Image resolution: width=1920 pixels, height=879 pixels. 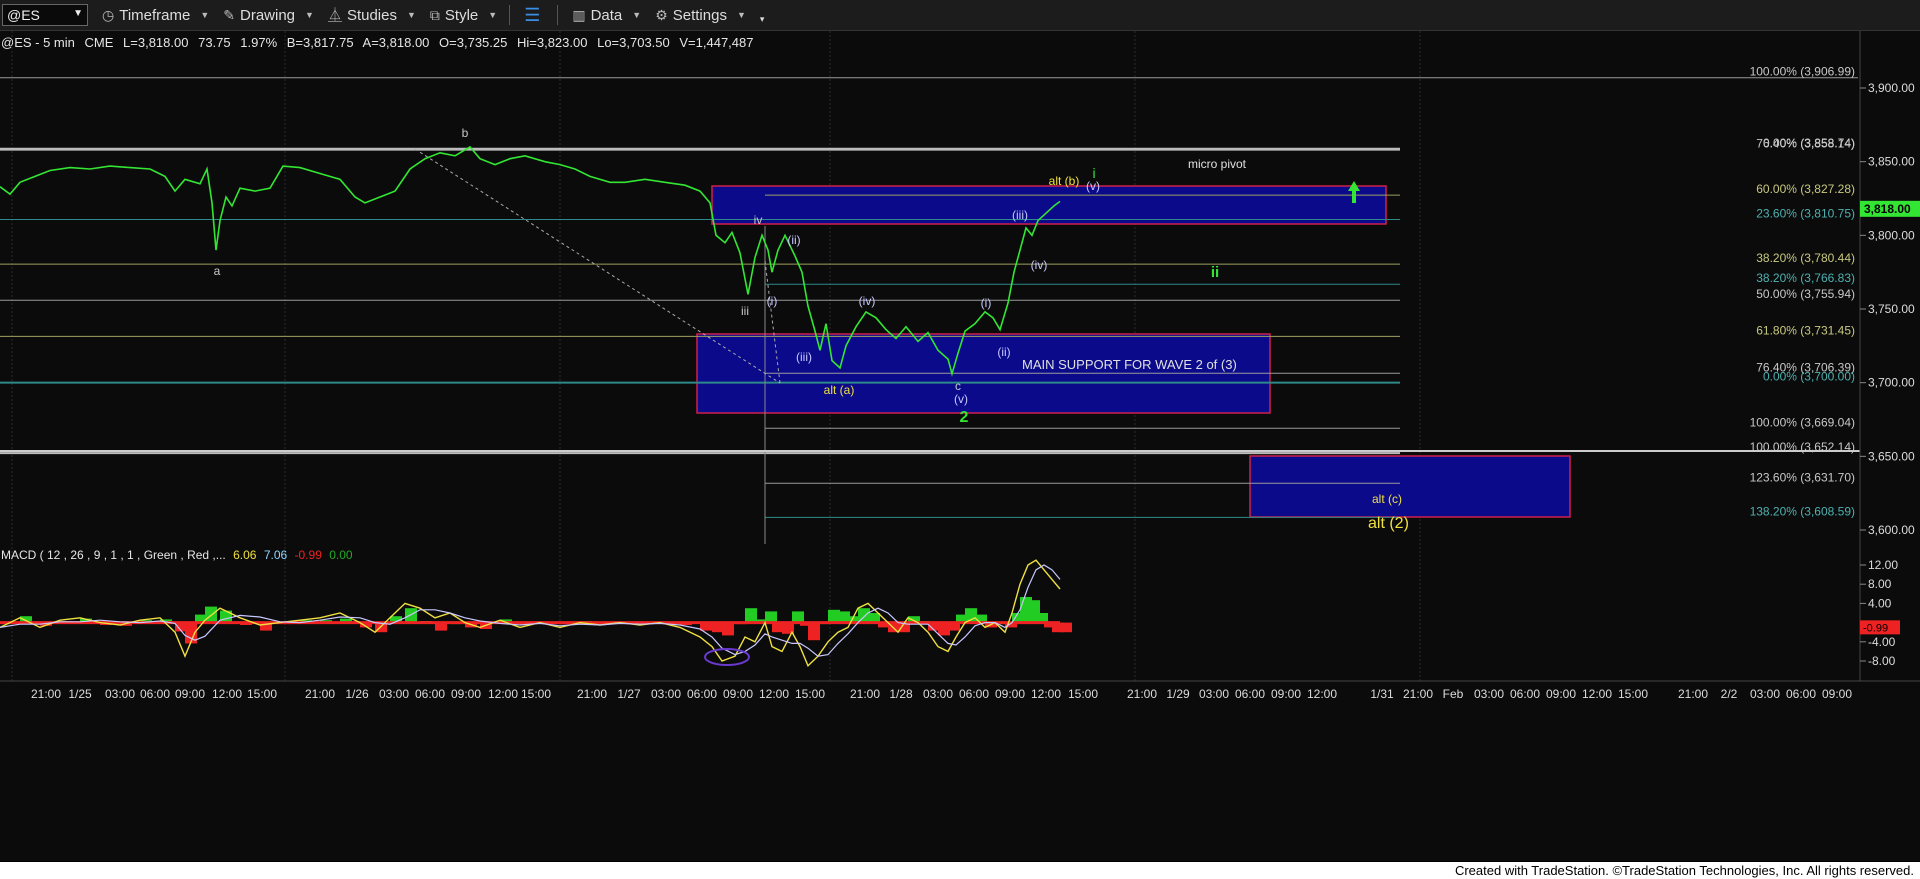 What do you see at coordinates (463, 15) in the screenshot?
I see `style-menu: ⧉ Style ▼` at bounding box center [463, 15].